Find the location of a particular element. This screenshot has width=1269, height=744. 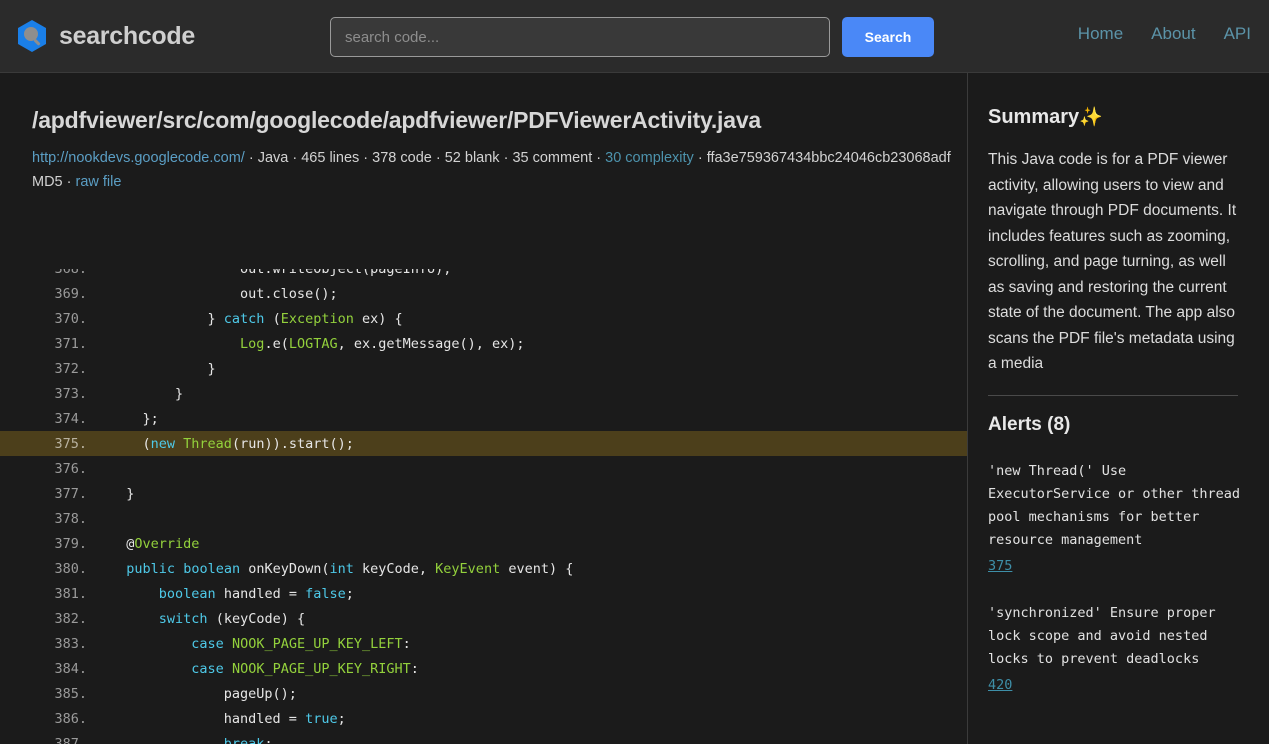

code-line: 381. boolean handled = false; is located at coordinates (483, 593).